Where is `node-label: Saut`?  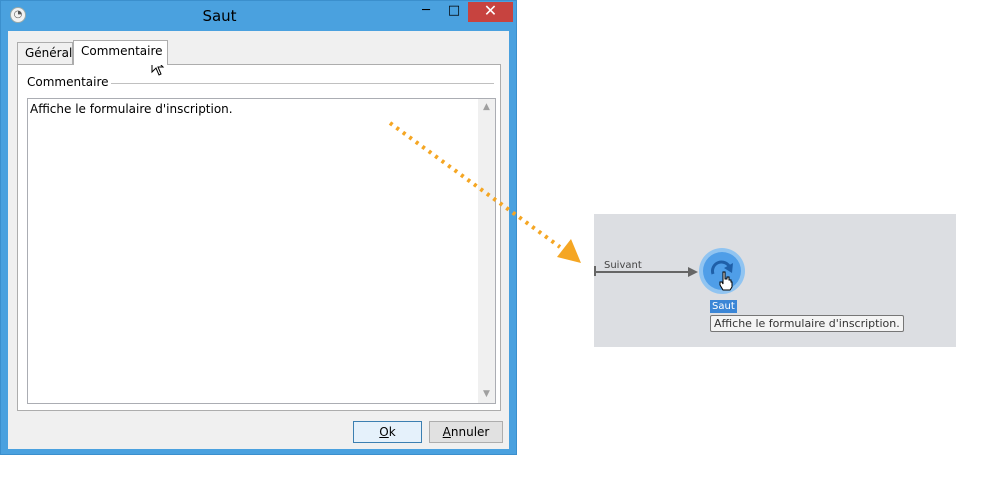
node-label: Saut is located at coordinates (723, 306).